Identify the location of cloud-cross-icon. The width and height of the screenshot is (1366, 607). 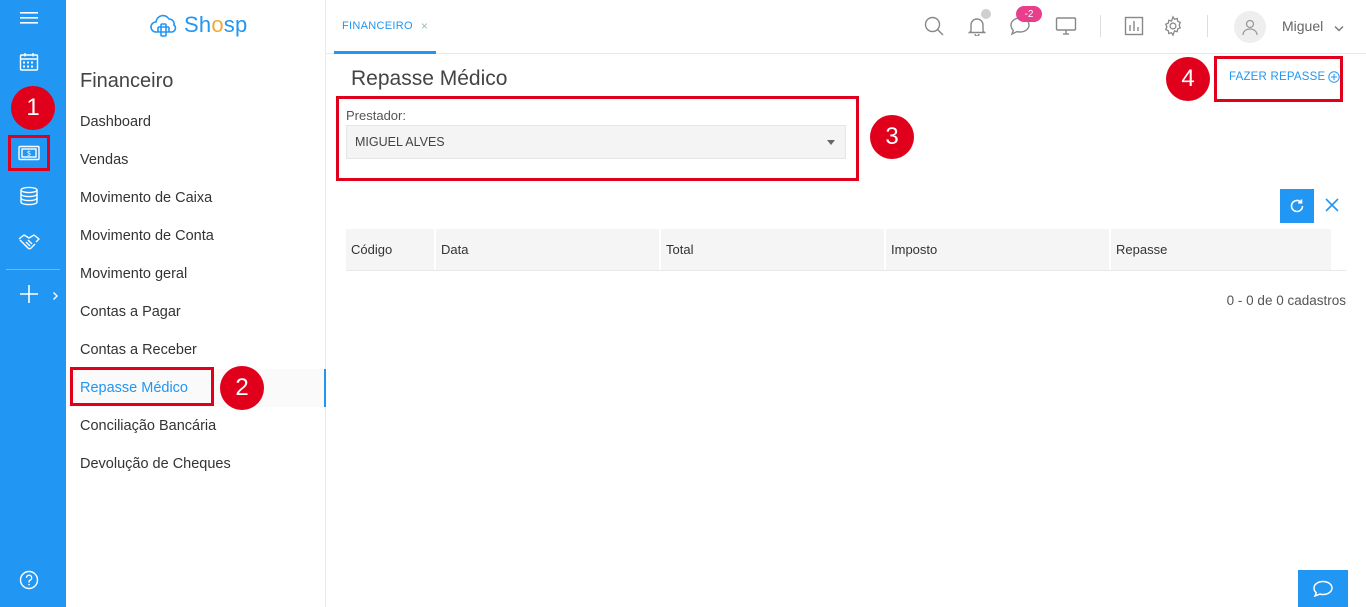
(163, 25).